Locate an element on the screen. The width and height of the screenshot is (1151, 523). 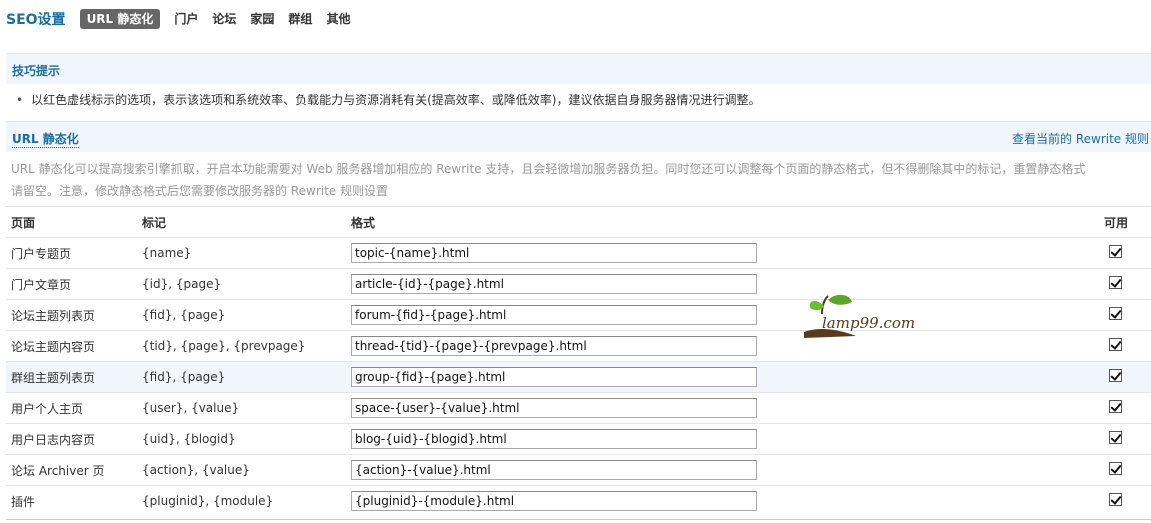
top-nav: SEO设置 URL 静态化 门户 论坛 家园 群组 其他 is located at coordinates (185, 19).